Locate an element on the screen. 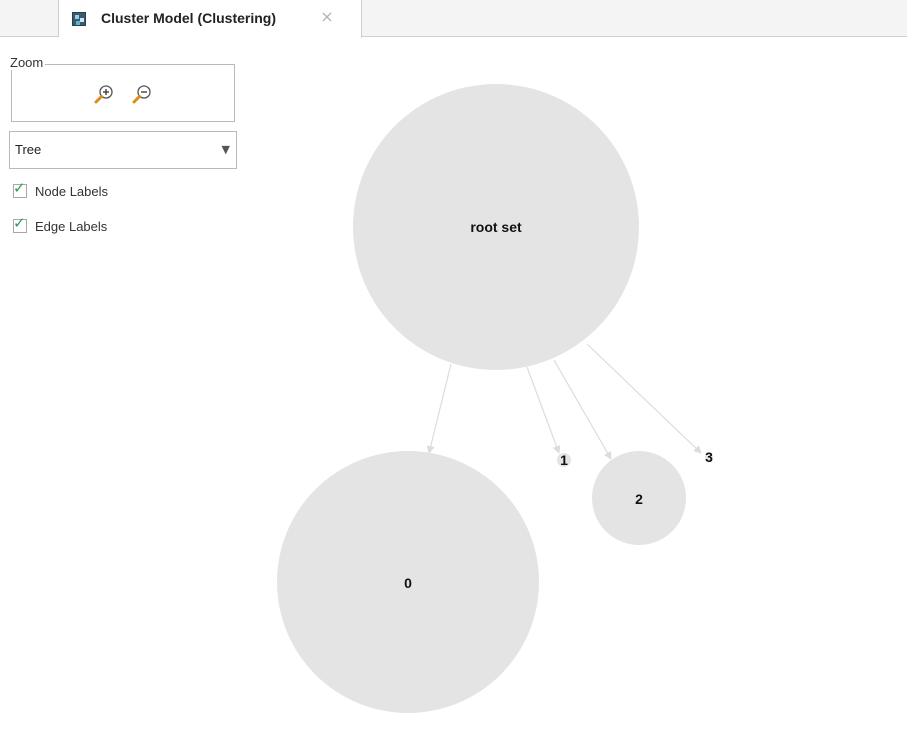 This screenshot has height=738, width=907. node-cluster-3-label: 3 is located at coordinates (709, 457).